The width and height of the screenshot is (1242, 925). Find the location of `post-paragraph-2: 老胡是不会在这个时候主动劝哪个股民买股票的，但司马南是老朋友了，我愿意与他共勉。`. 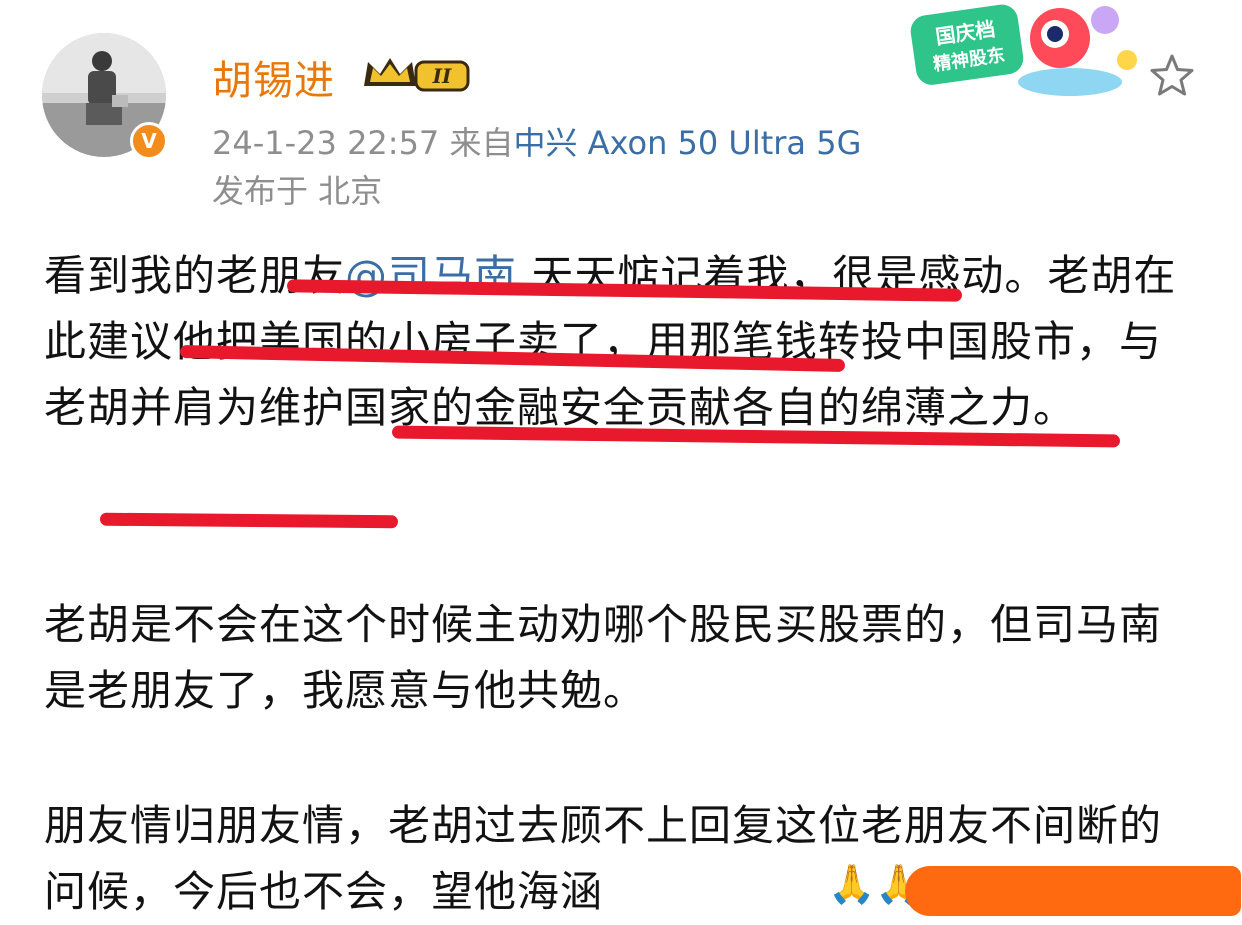

post-paragraph-2: 老胡是不会在这个时候主动劝哪个股民买股票的，但司马南是老朋友了，我愿意与他共勉。 is located at coordinates (603, 657).